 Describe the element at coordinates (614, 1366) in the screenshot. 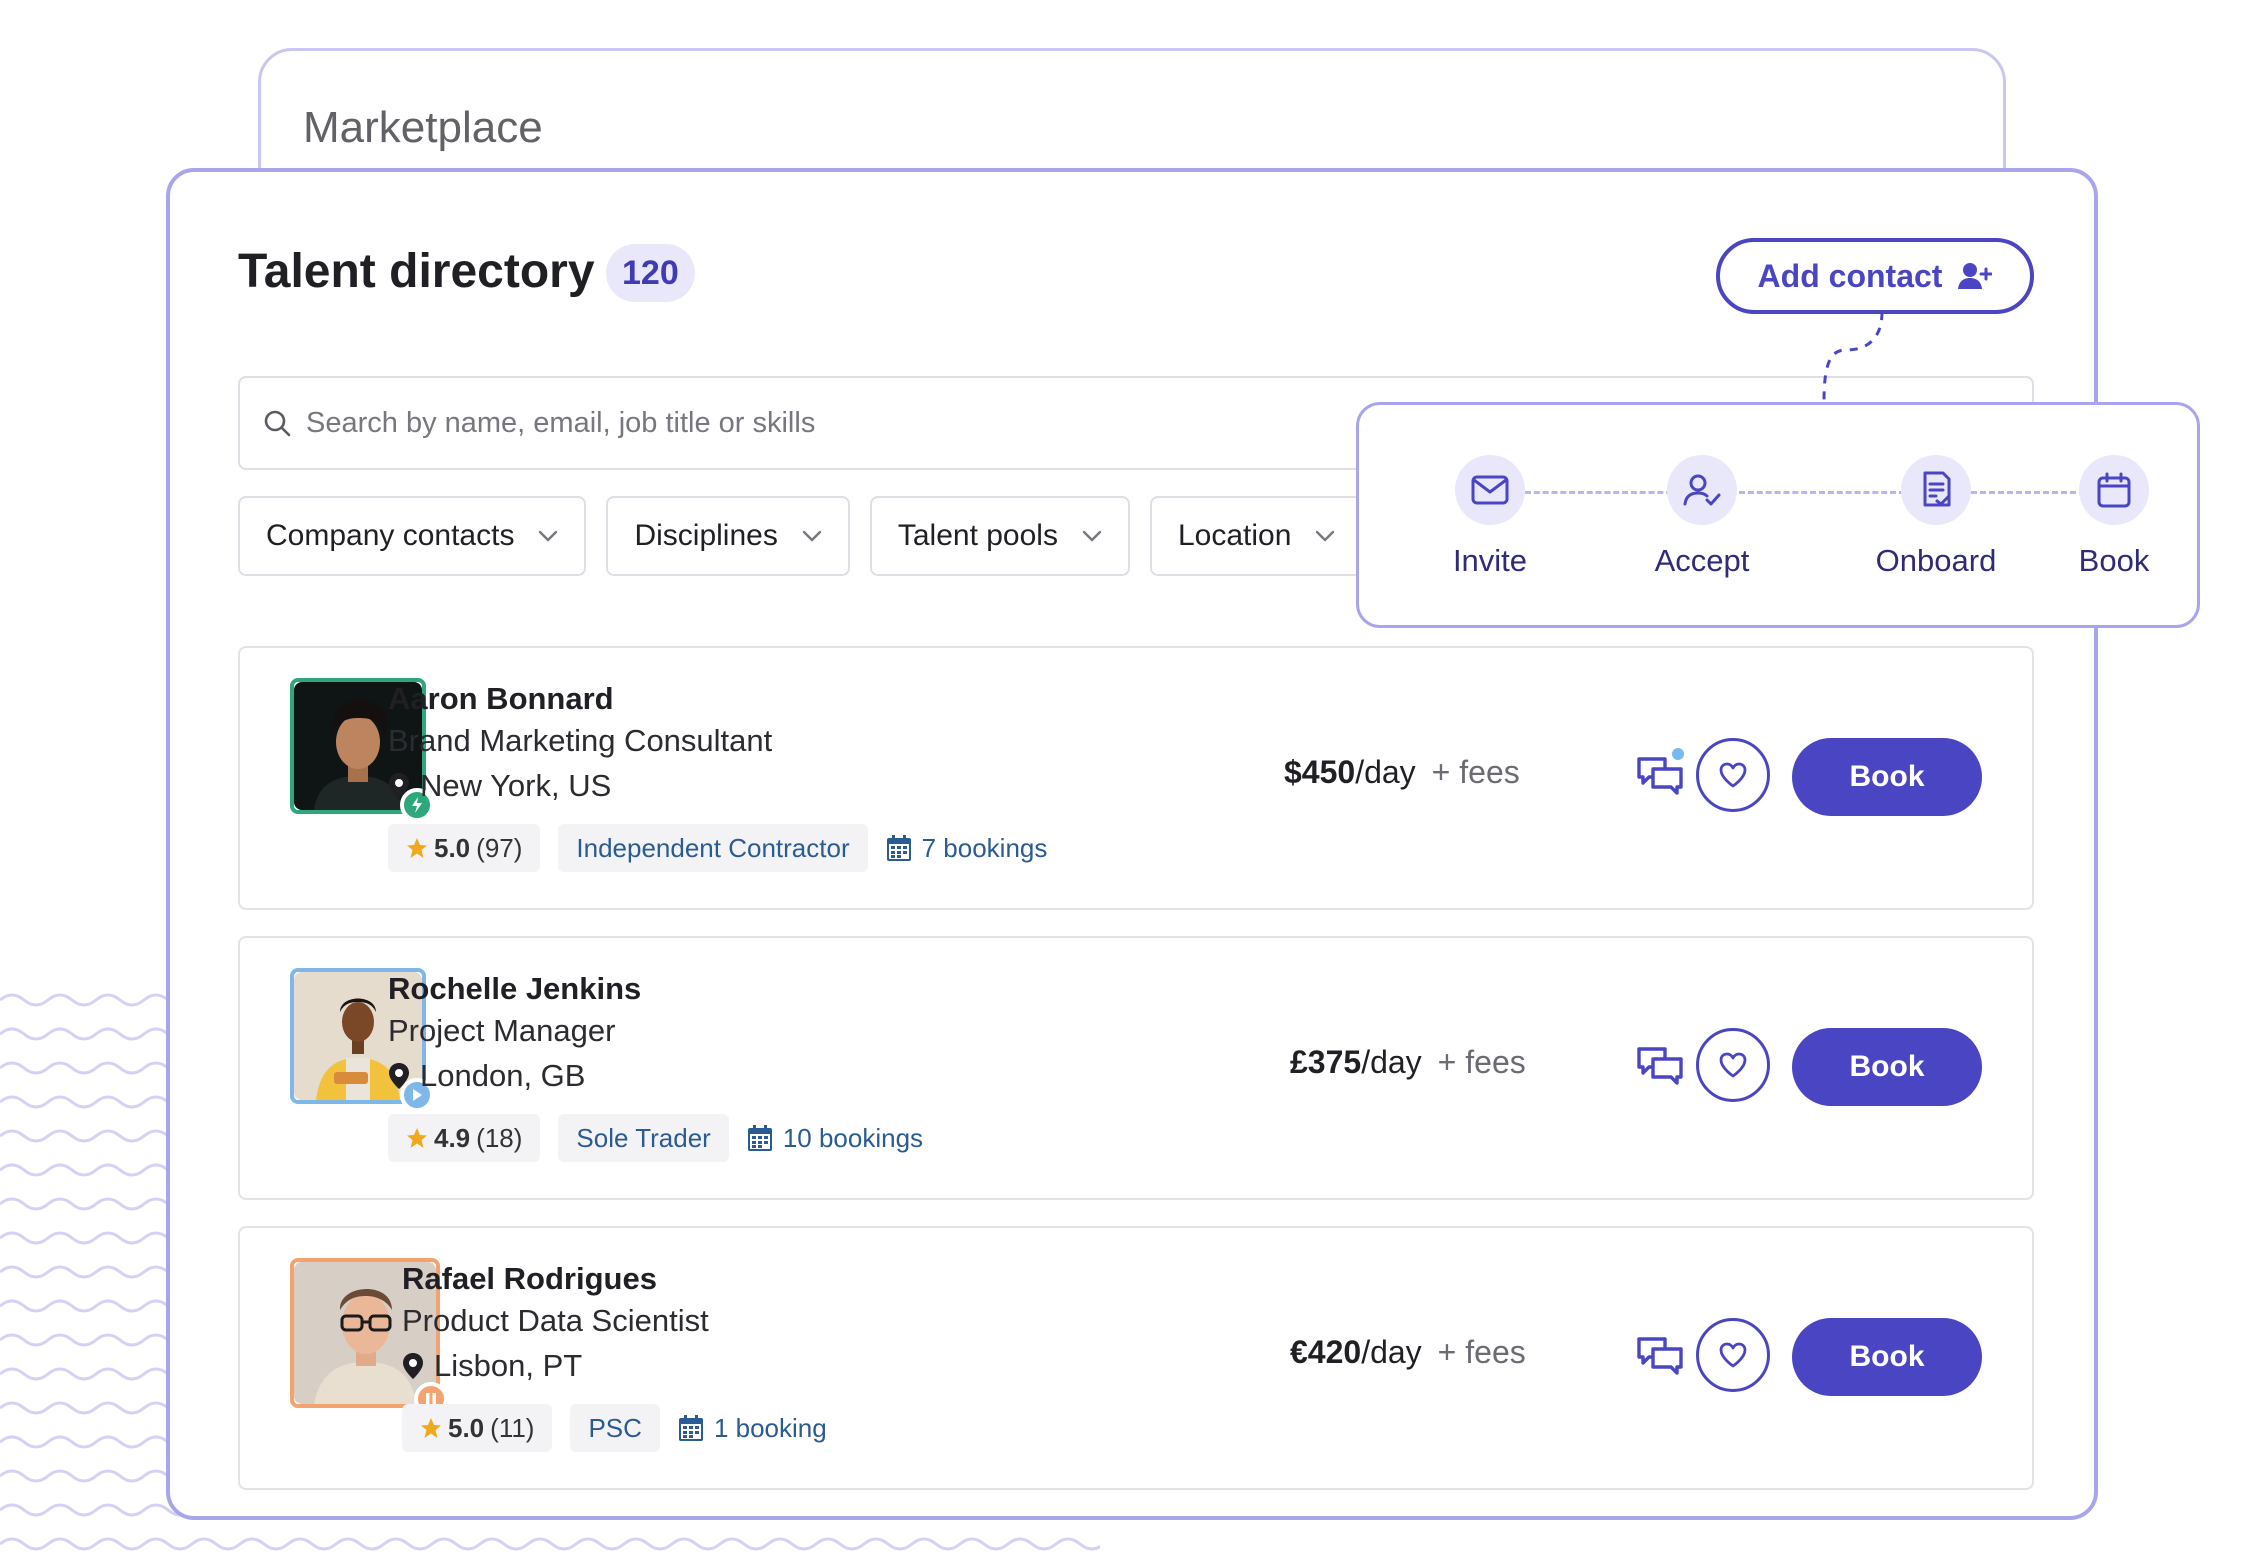

I see `talent-location: Lisbon, PT` at that location.